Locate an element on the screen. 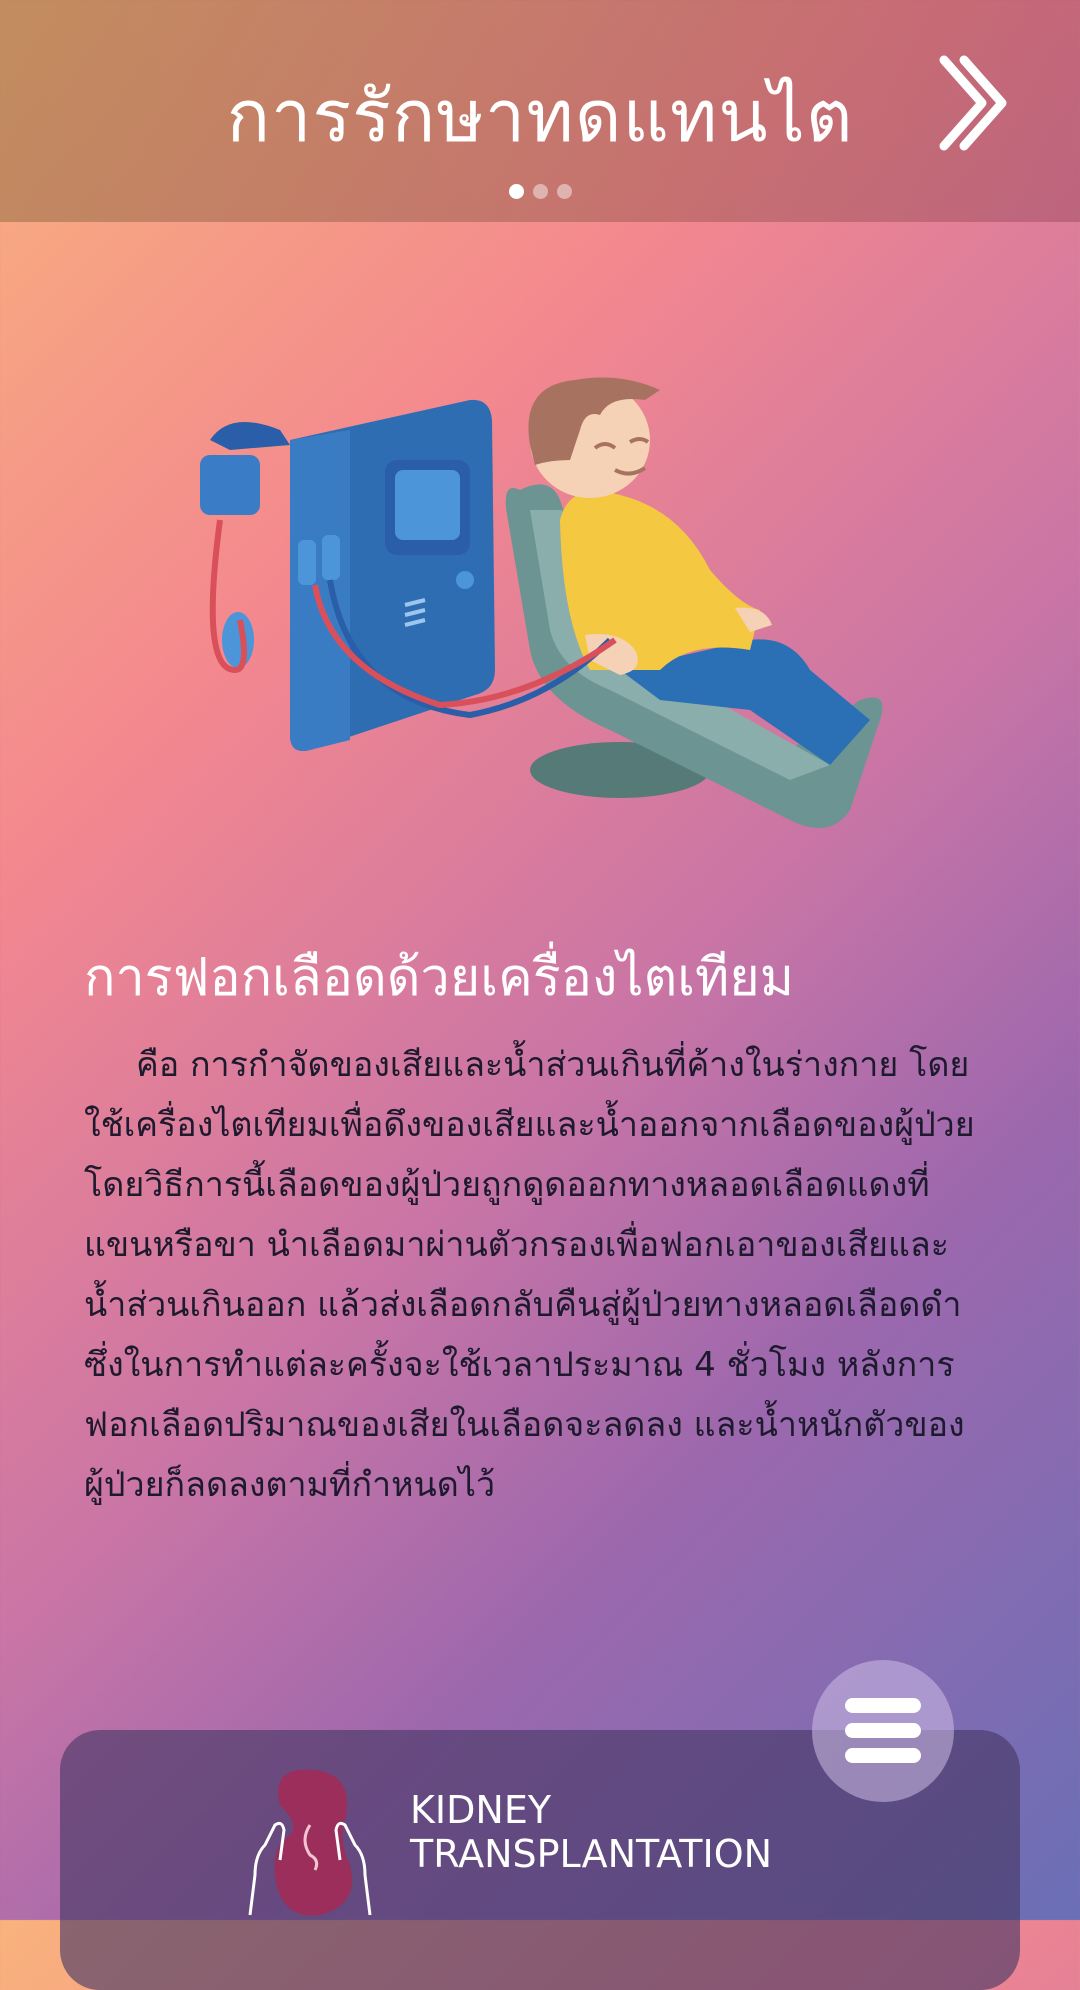 The width and height of the screenshot is (1080, 1990). menu-button is located at coordinates (883, 1731).